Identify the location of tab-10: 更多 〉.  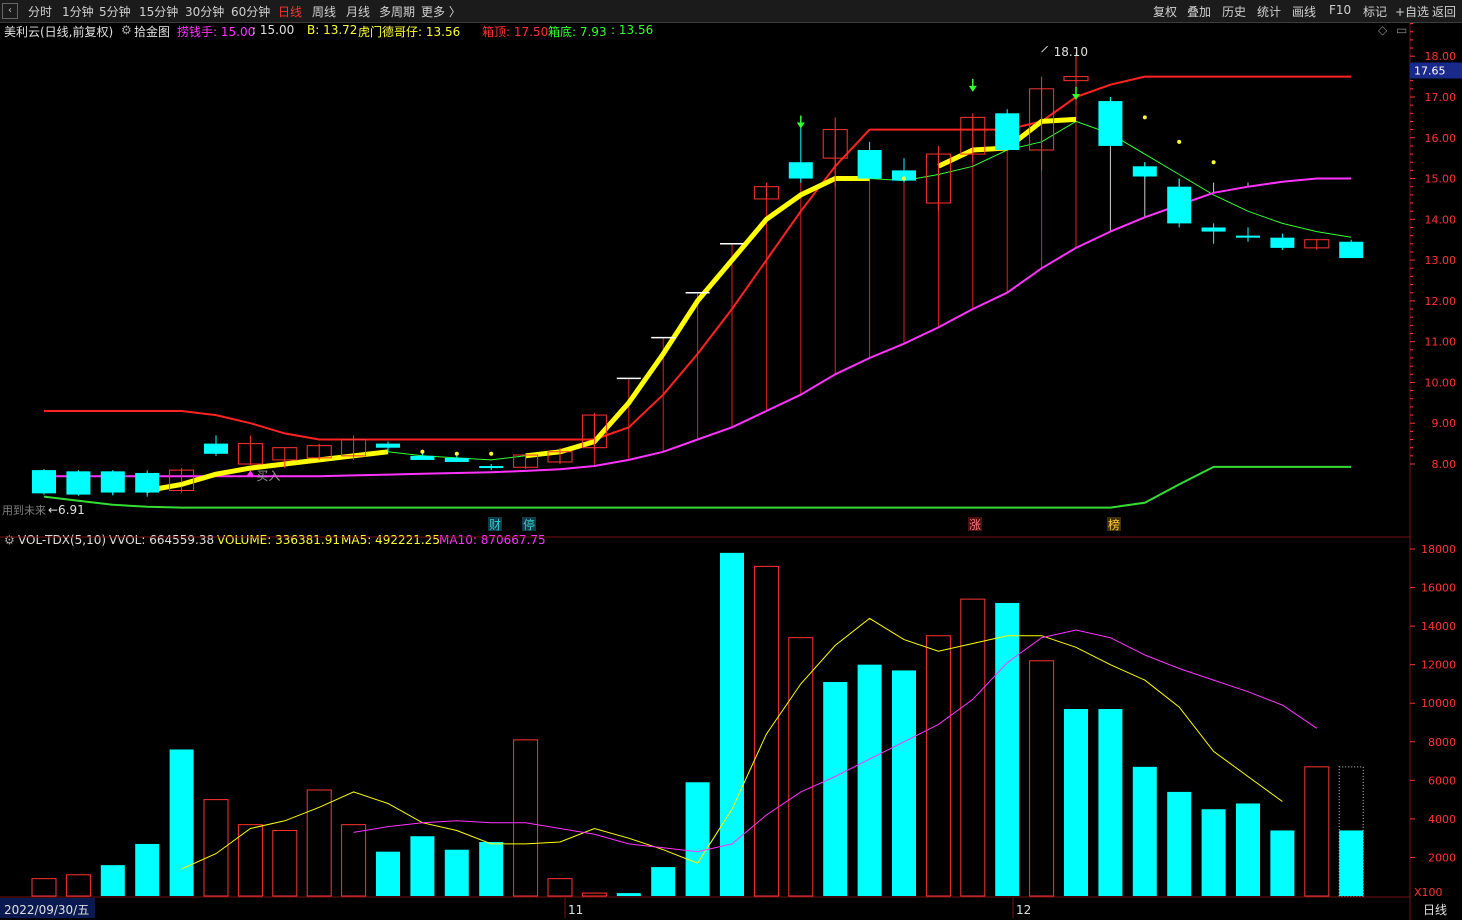
(441, 11).